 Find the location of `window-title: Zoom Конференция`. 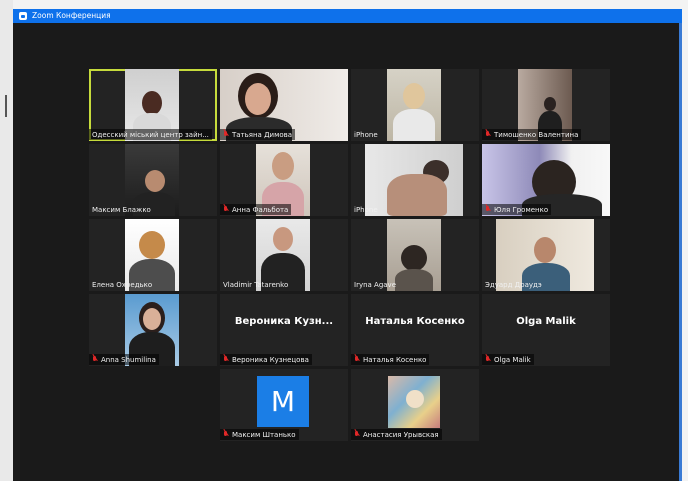

window-title: Zoom Конференция is located at coordinates (71, 15).